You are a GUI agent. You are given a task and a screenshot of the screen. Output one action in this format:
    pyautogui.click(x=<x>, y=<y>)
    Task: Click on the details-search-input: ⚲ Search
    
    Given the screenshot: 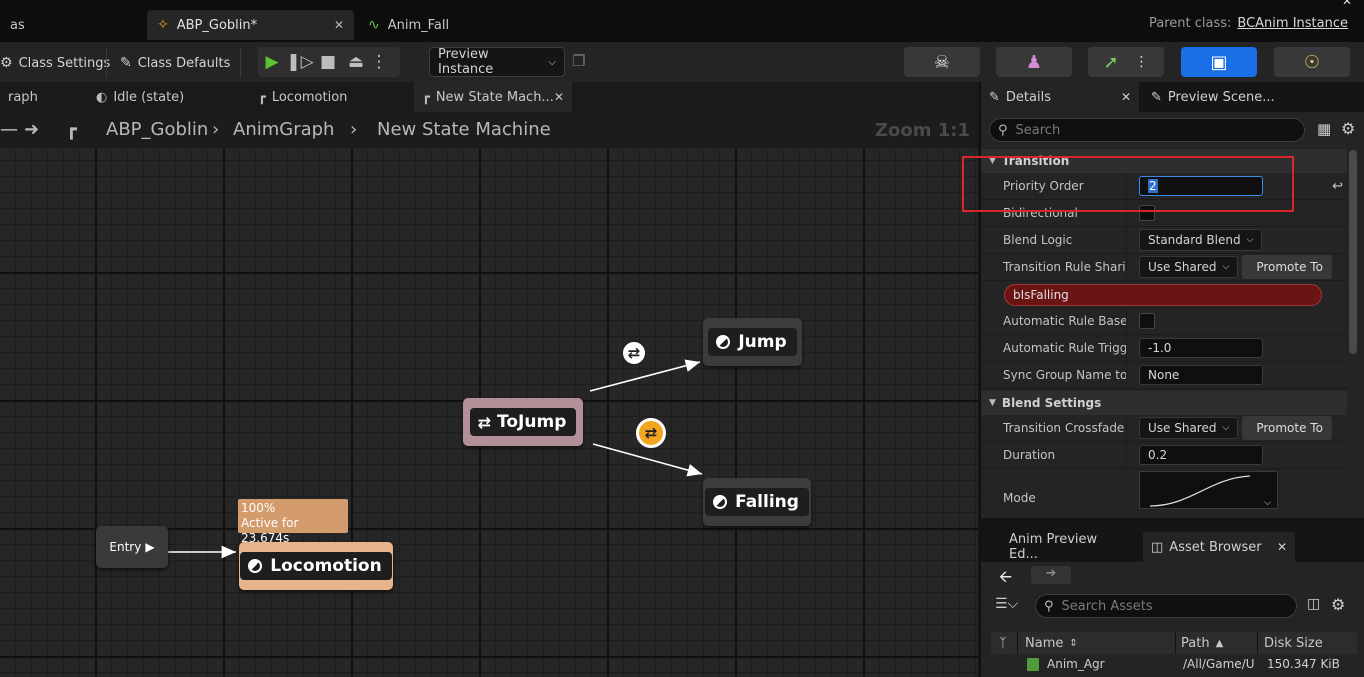 What is the action you would take?
    pyautogui.click(x=1147, y=130)
    